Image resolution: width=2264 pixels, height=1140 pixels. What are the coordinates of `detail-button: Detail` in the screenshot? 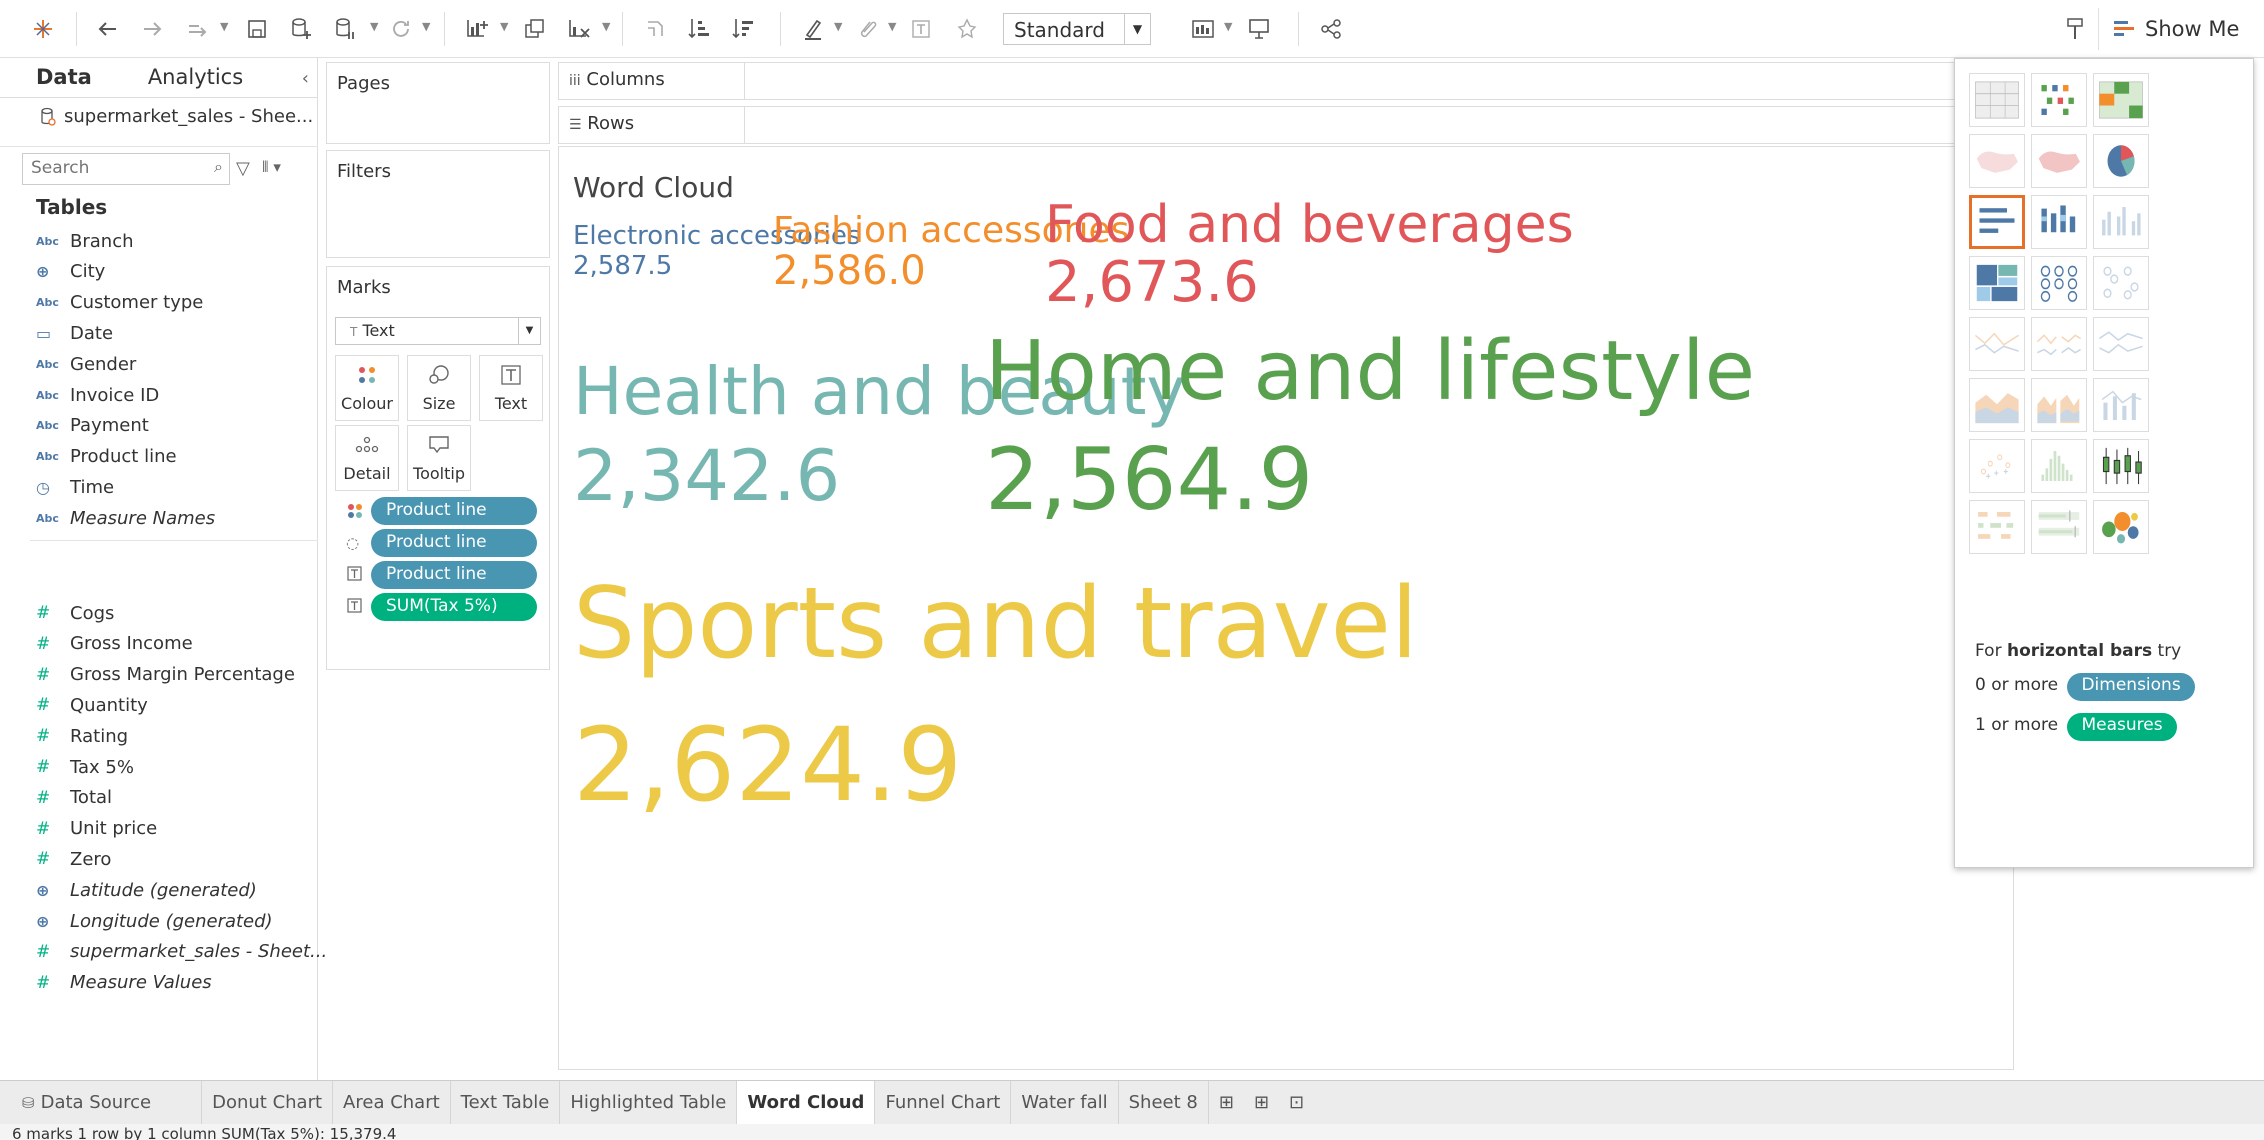 It's located at (367, 458).